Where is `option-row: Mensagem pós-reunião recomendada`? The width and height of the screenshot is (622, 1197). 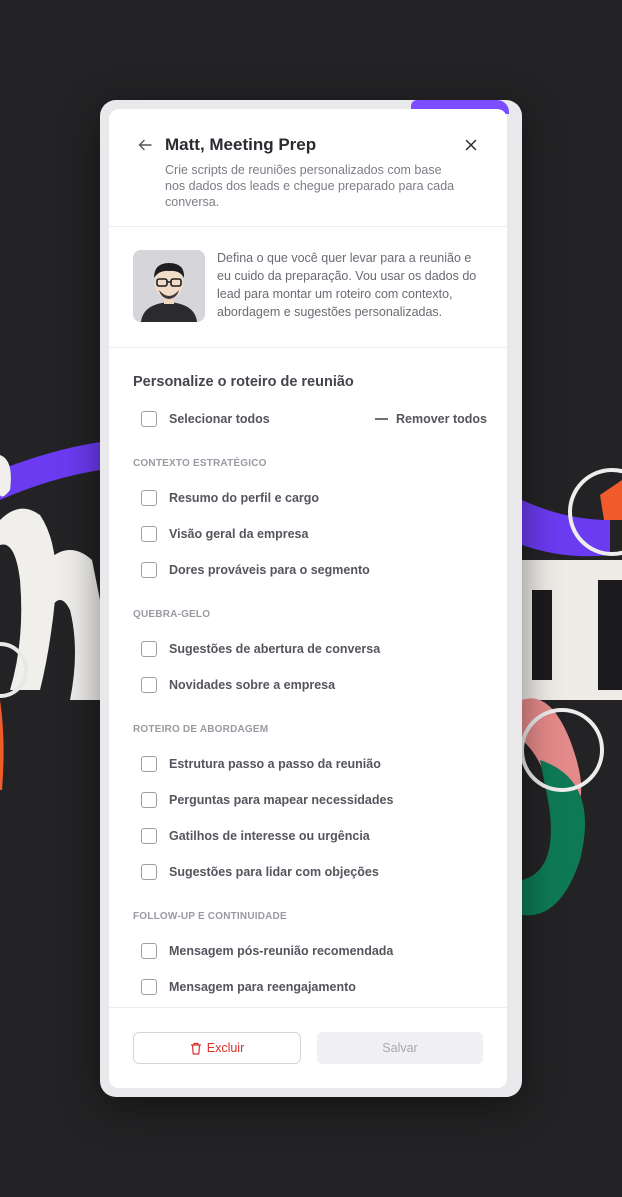 option-row: Mensagem pós-reunião recomendada is located at coordinates (263, 951).